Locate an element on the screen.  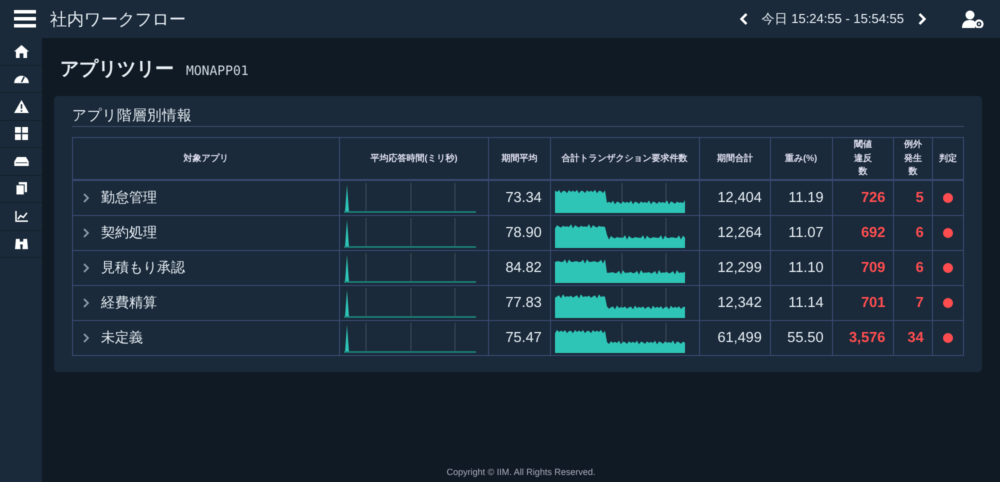
table-cell: 73.34 is located at coordinates (519, 197).